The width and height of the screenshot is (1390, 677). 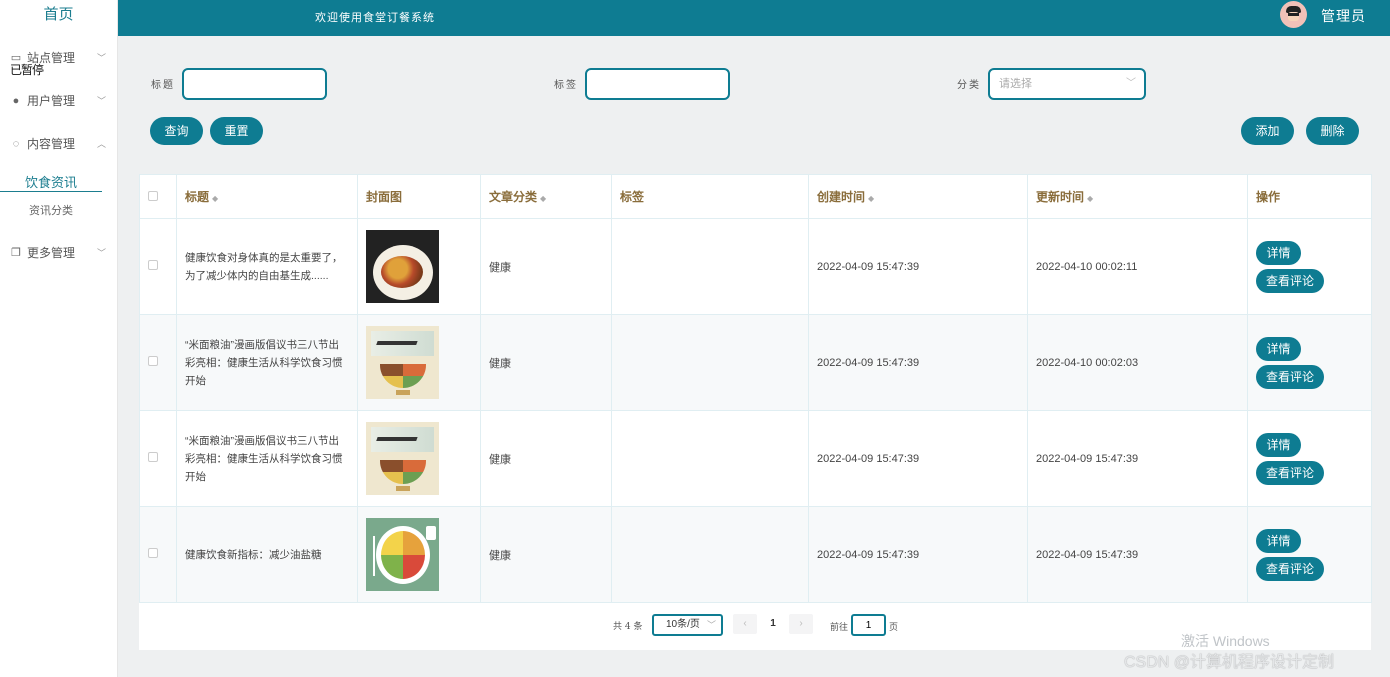 What do you see at coordinates (51, 101) in the screenshot?
I see `sidebar-item-label: 用户管理` at bounding box center [51, 101].